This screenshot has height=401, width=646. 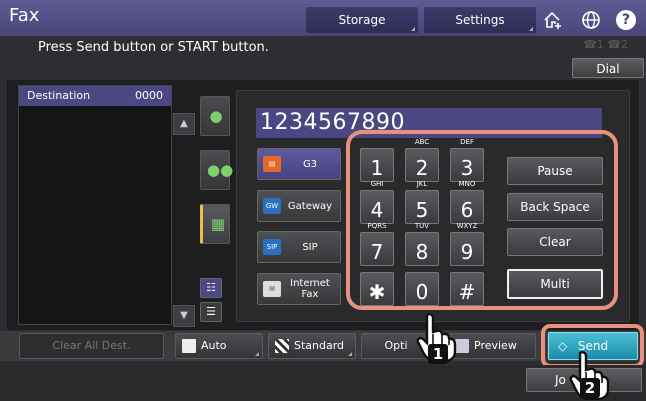 I want to click on preview-magnifier-icon, so click(x=462, y=346).